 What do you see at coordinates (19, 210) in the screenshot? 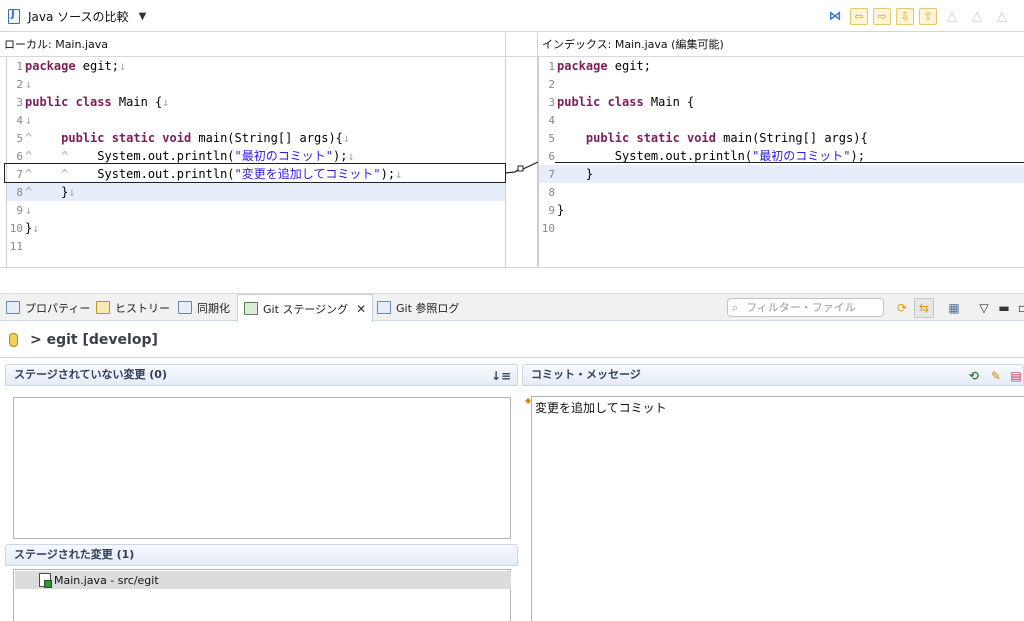
I see `line-number: 9` at bounding box center [19, 210].